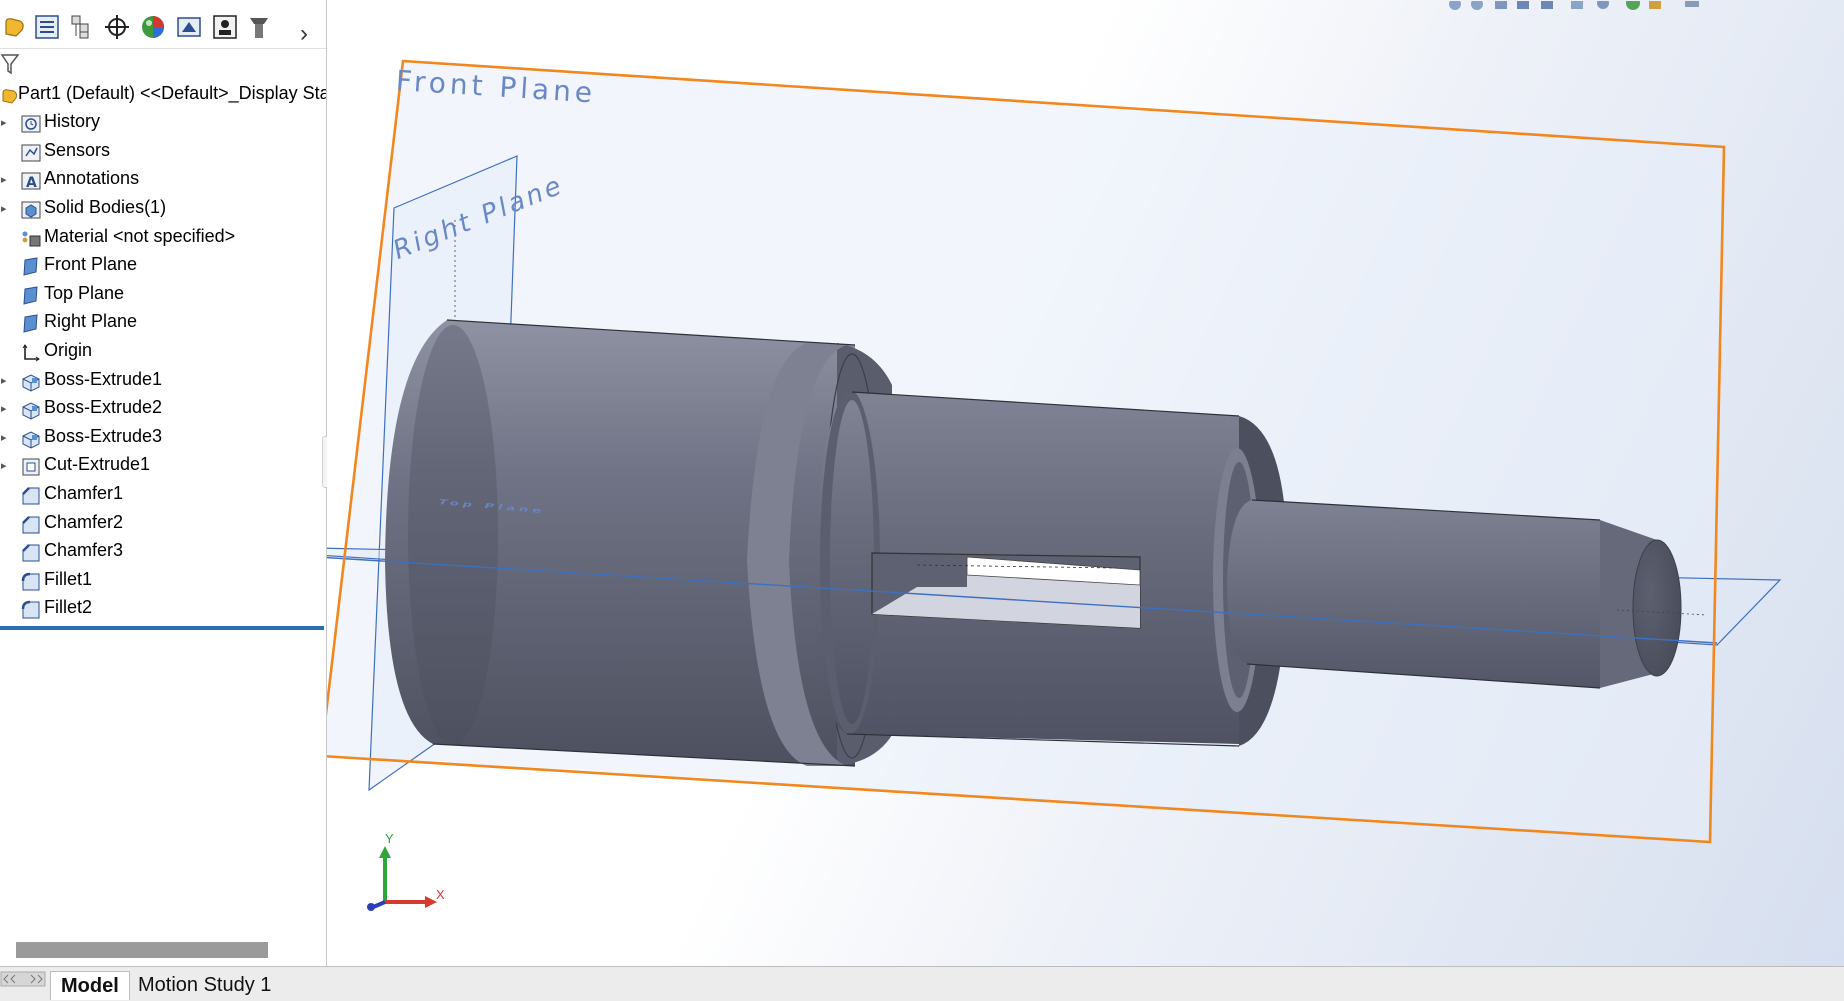 The height and width of the screenshot is (1001, 1844). I want to click on annotations-icon: A, so click(31, 181).